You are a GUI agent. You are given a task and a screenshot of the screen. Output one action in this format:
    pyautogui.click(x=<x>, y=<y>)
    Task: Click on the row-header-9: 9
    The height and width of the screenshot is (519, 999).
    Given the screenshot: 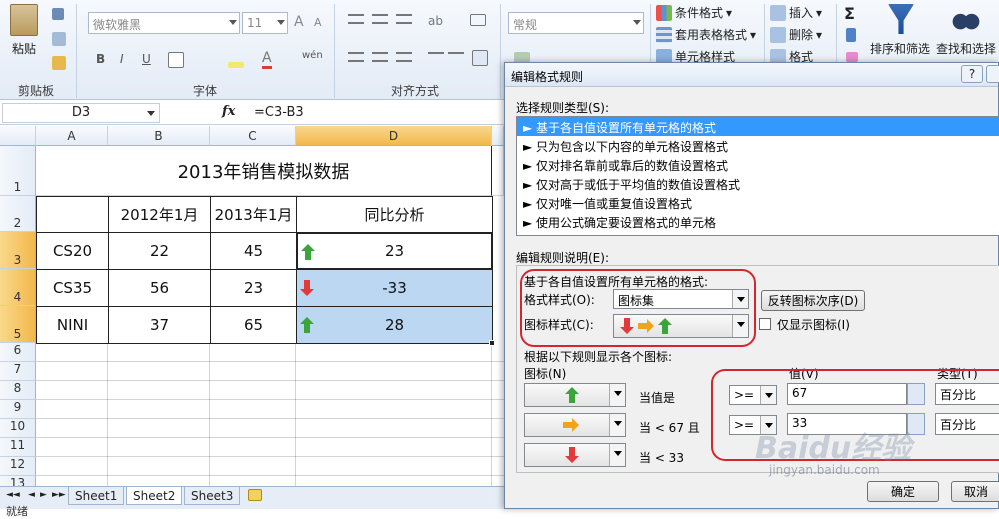 What is the action you would take?
    pyautogui.click(x=18, y=409)
    